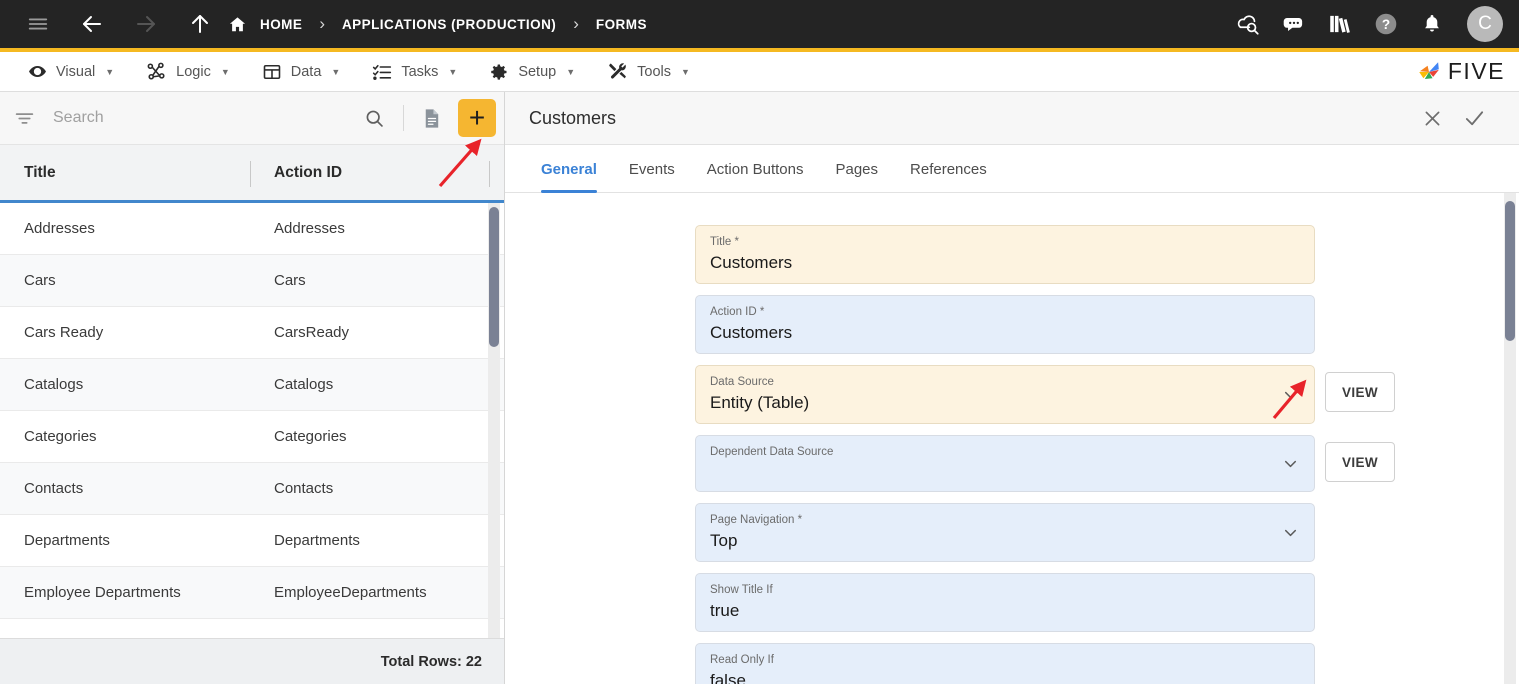 This screenshot has width=1519, height=688. What do you see at coordinates (1005, 663) in the screenshot?
I see `read-only-if-field: Read Only If false` at bounding box center [1005, 663].